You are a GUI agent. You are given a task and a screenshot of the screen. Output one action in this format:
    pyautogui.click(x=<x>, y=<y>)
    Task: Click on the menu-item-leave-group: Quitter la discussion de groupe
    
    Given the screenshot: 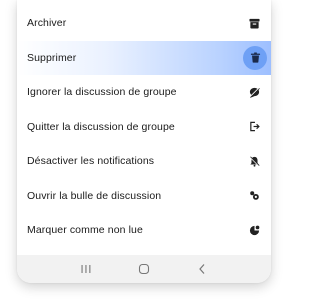 What is the action you would take?
    pyautogui.click(x=144, y=127)
    